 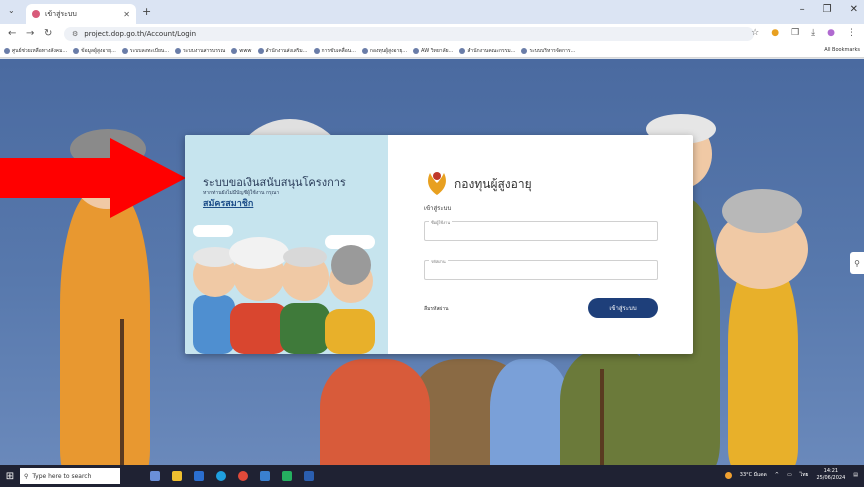 I want to click on brand-name: กองทุนผู้สูงอายุ, so click(x=493, y=184).